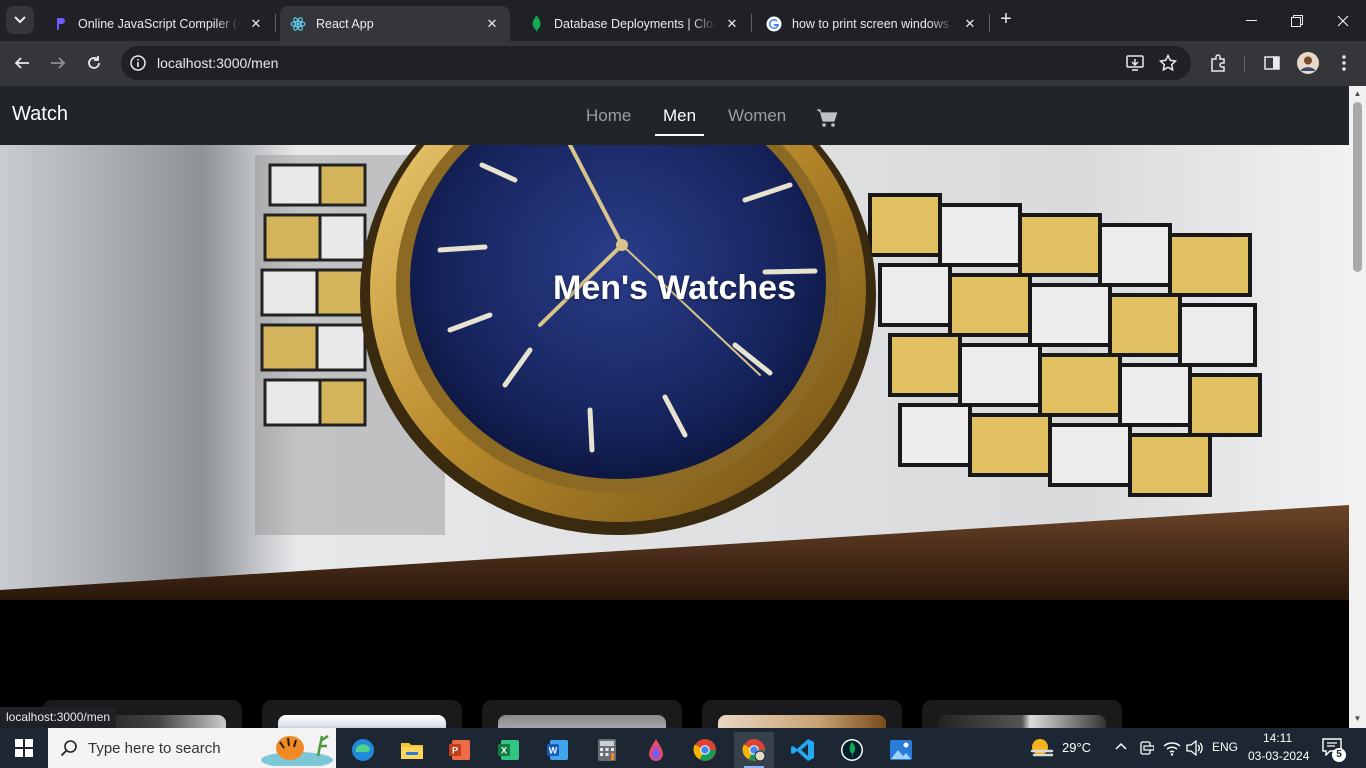  I want to click on clock-time: 14:11, so click(1277, 738).